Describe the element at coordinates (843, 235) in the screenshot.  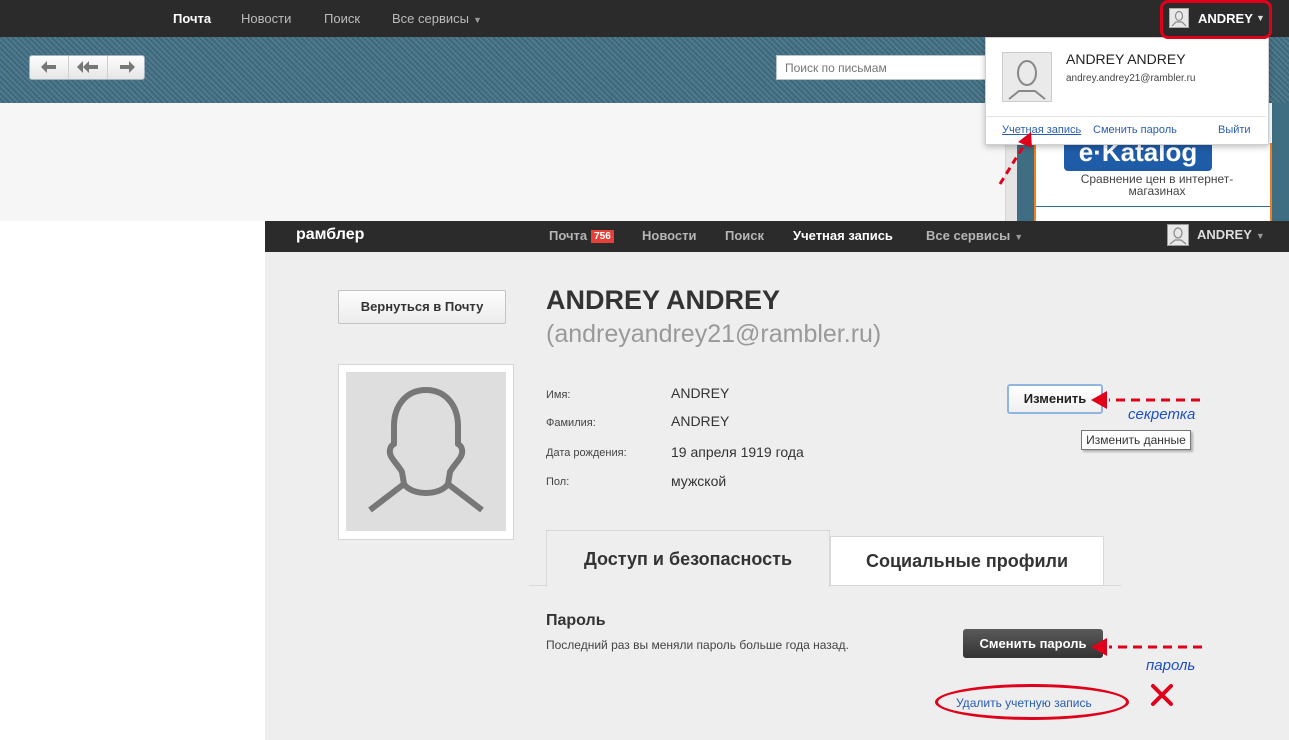
I see `account-nav-account: Учетная запись` at that location.